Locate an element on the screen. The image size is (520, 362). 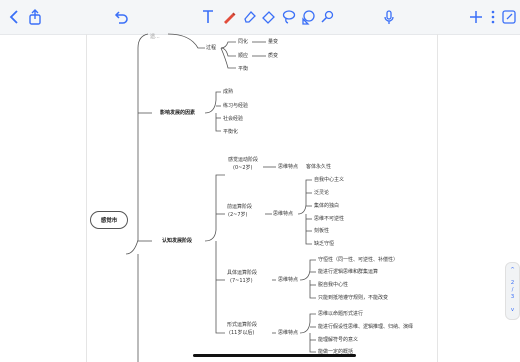
node-stage4-name: 形式运算阶段 is located at coordinates (242, 325).